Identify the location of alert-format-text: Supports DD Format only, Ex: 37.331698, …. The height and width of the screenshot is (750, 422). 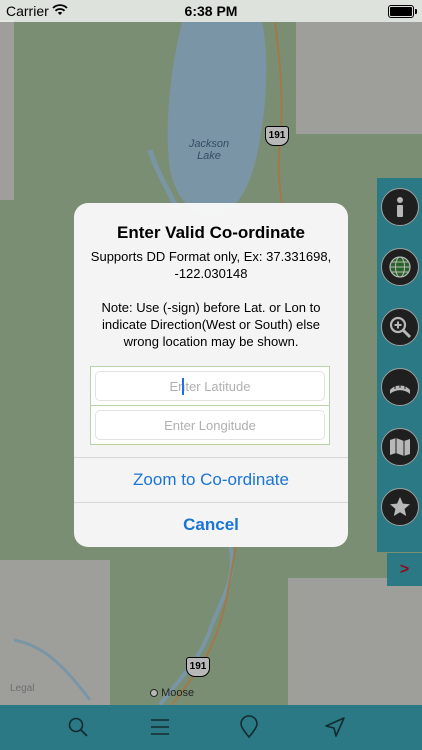
(211, 265).